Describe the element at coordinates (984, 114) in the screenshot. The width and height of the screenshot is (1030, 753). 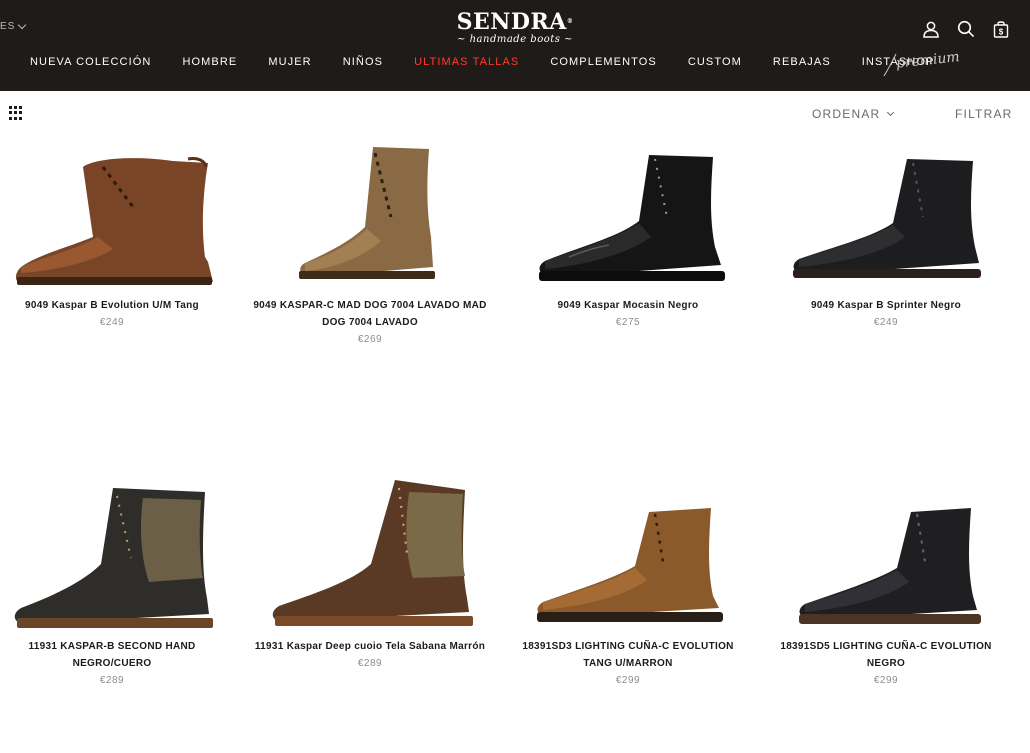
I see `filter-button: FILTRAR` at that location.